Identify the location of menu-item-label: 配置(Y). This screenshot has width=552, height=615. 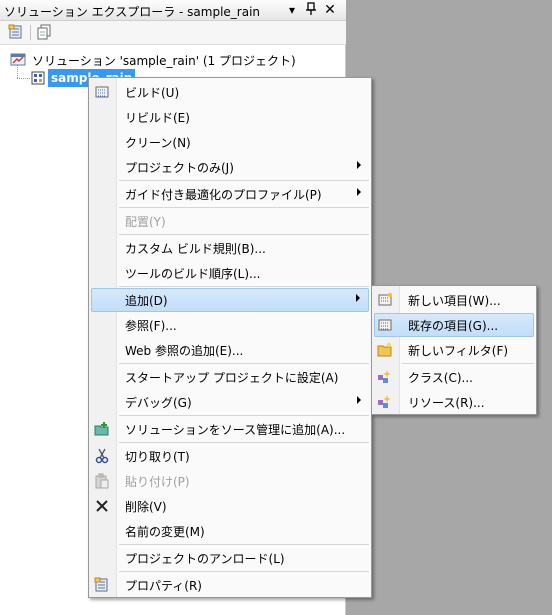
(145, 222).